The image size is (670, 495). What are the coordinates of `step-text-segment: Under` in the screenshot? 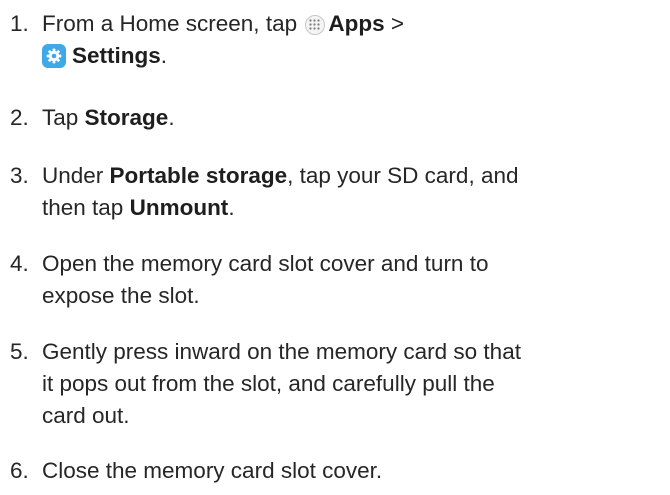 It's located at (76, 175).